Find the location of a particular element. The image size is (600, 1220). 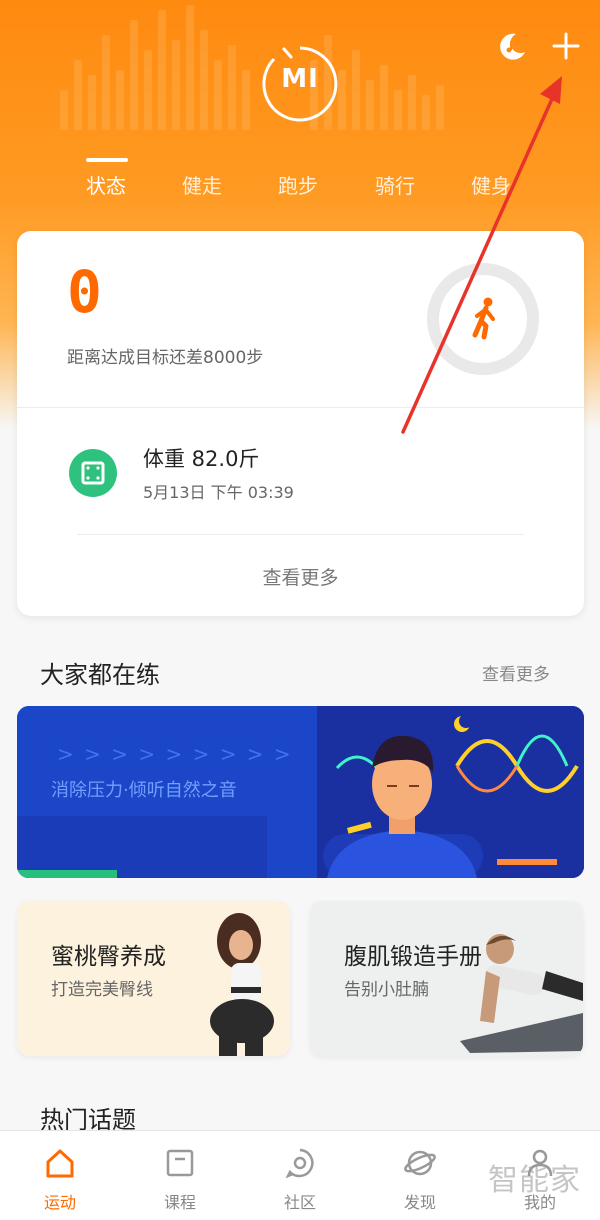

course-icon is located at coordinates (180, 1163).